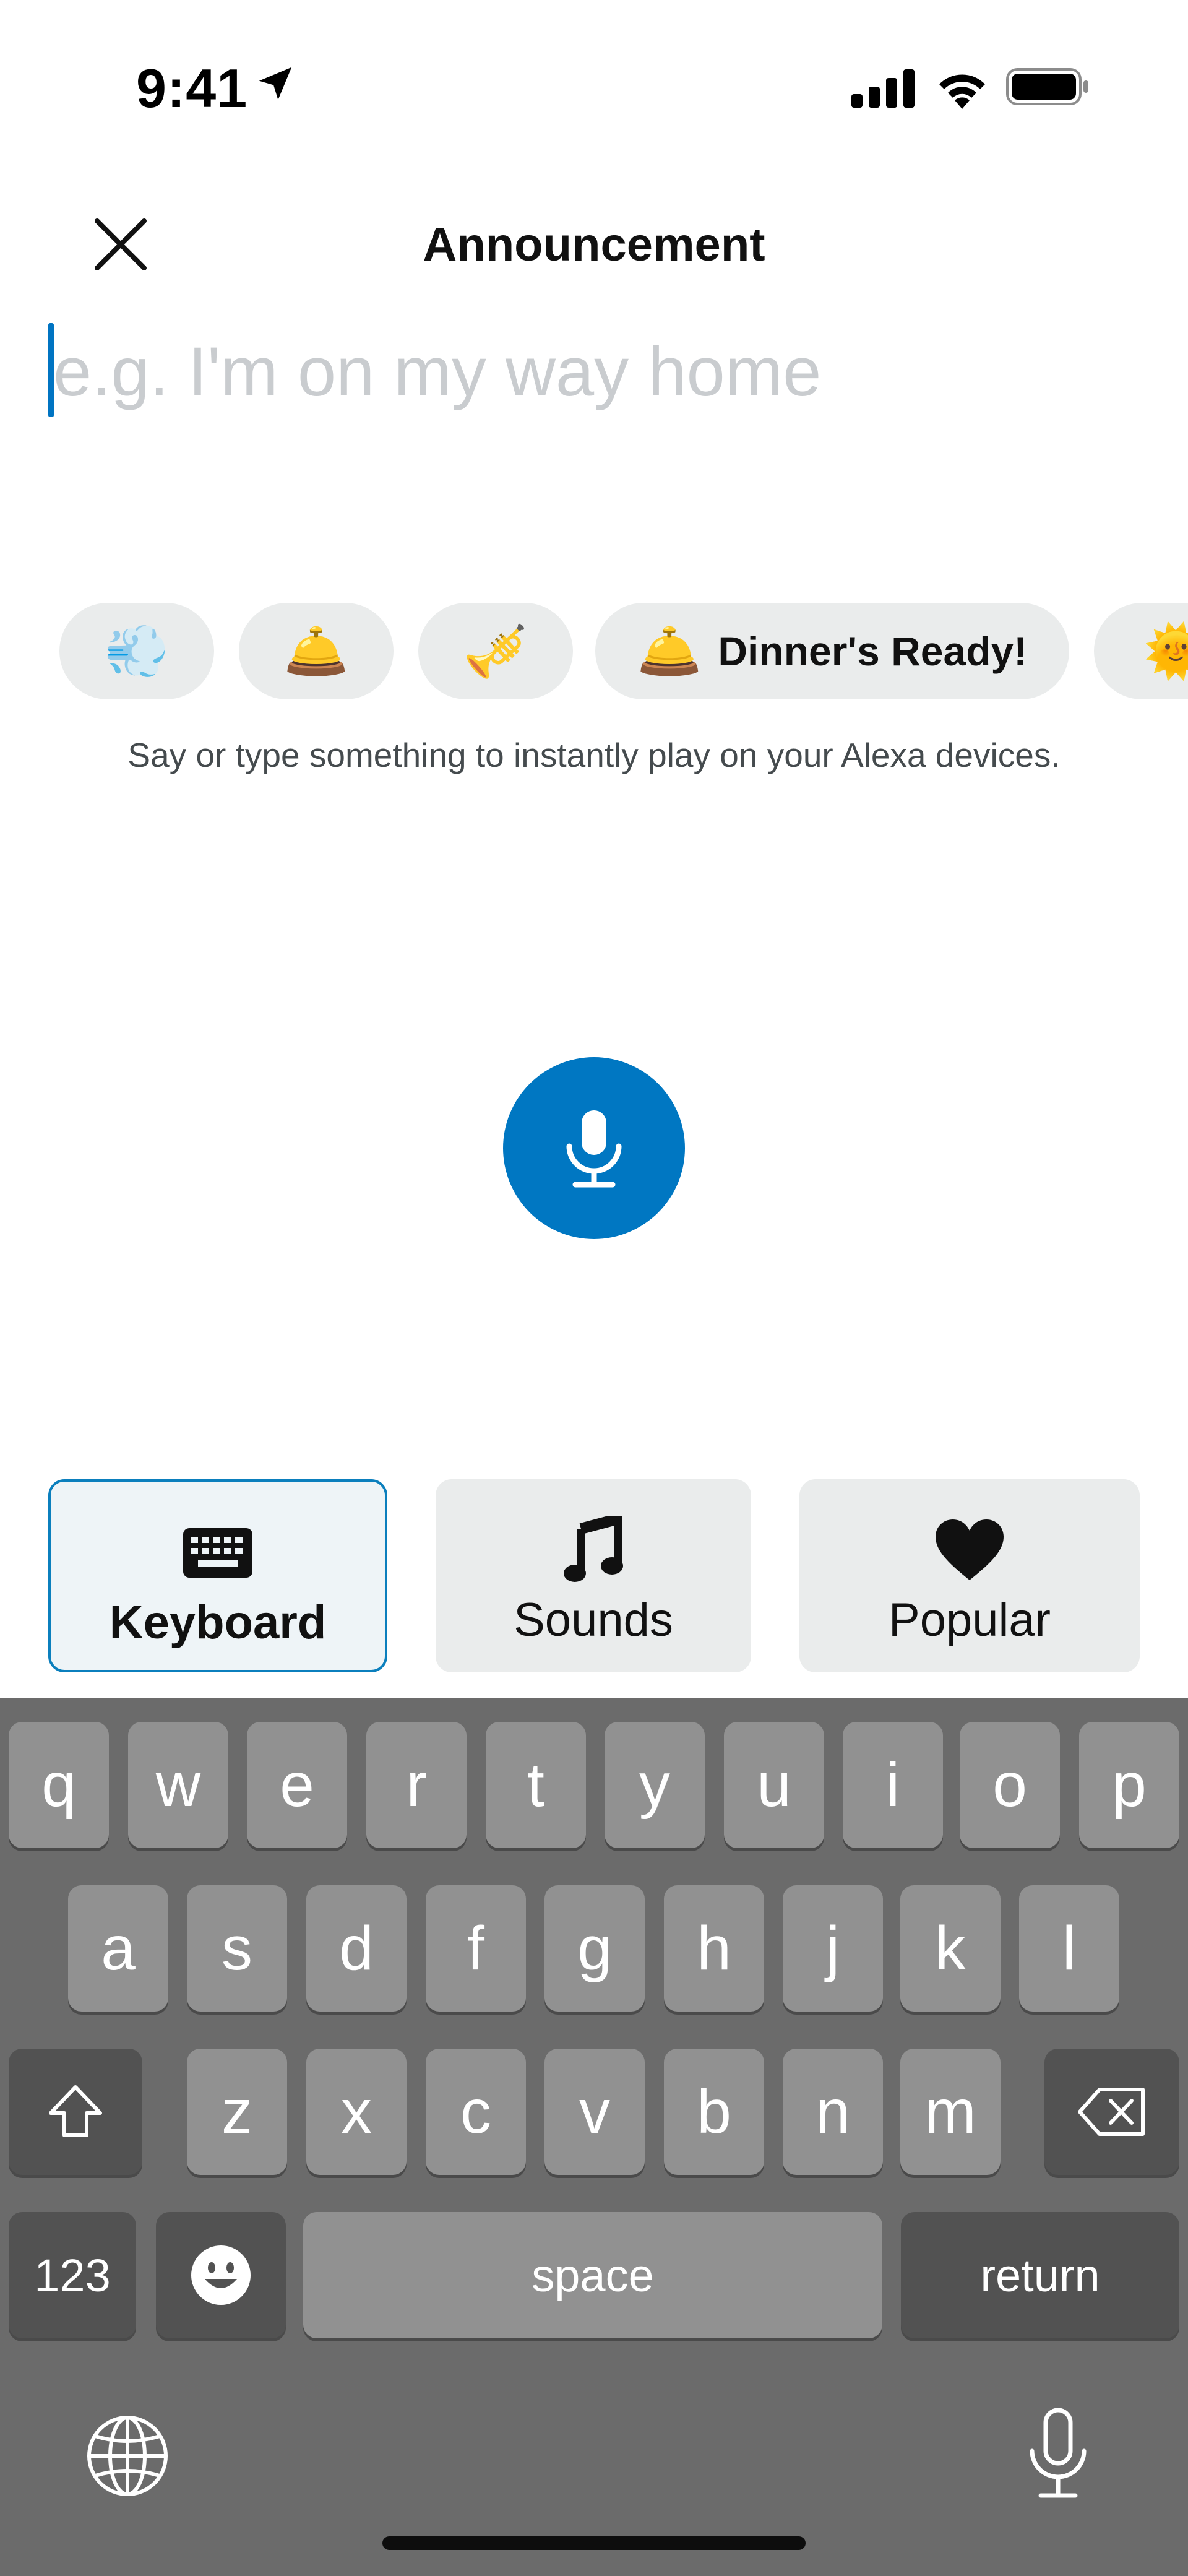 The height and width of the screenshot is (2576, 1188). What do you see at coordinates (970, 1549) in the screenshot?
I see `heart-icon` at bounding box center [970, 1549].